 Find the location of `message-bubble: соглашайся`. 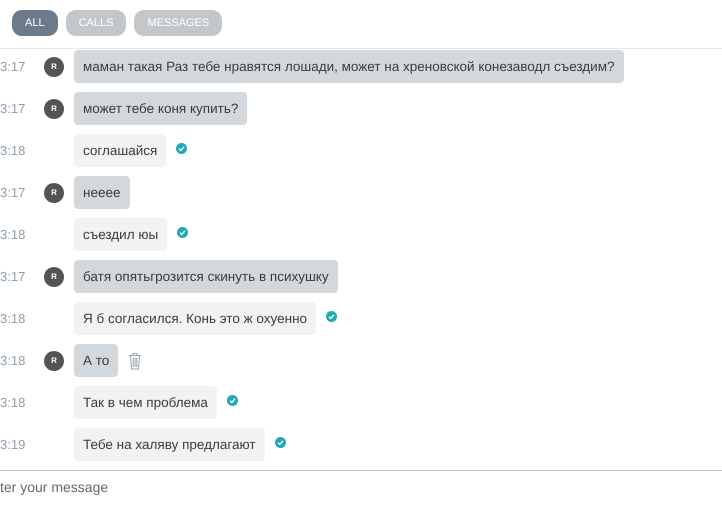

message-bubble: соглашайся is located at coordinates (120, 150).